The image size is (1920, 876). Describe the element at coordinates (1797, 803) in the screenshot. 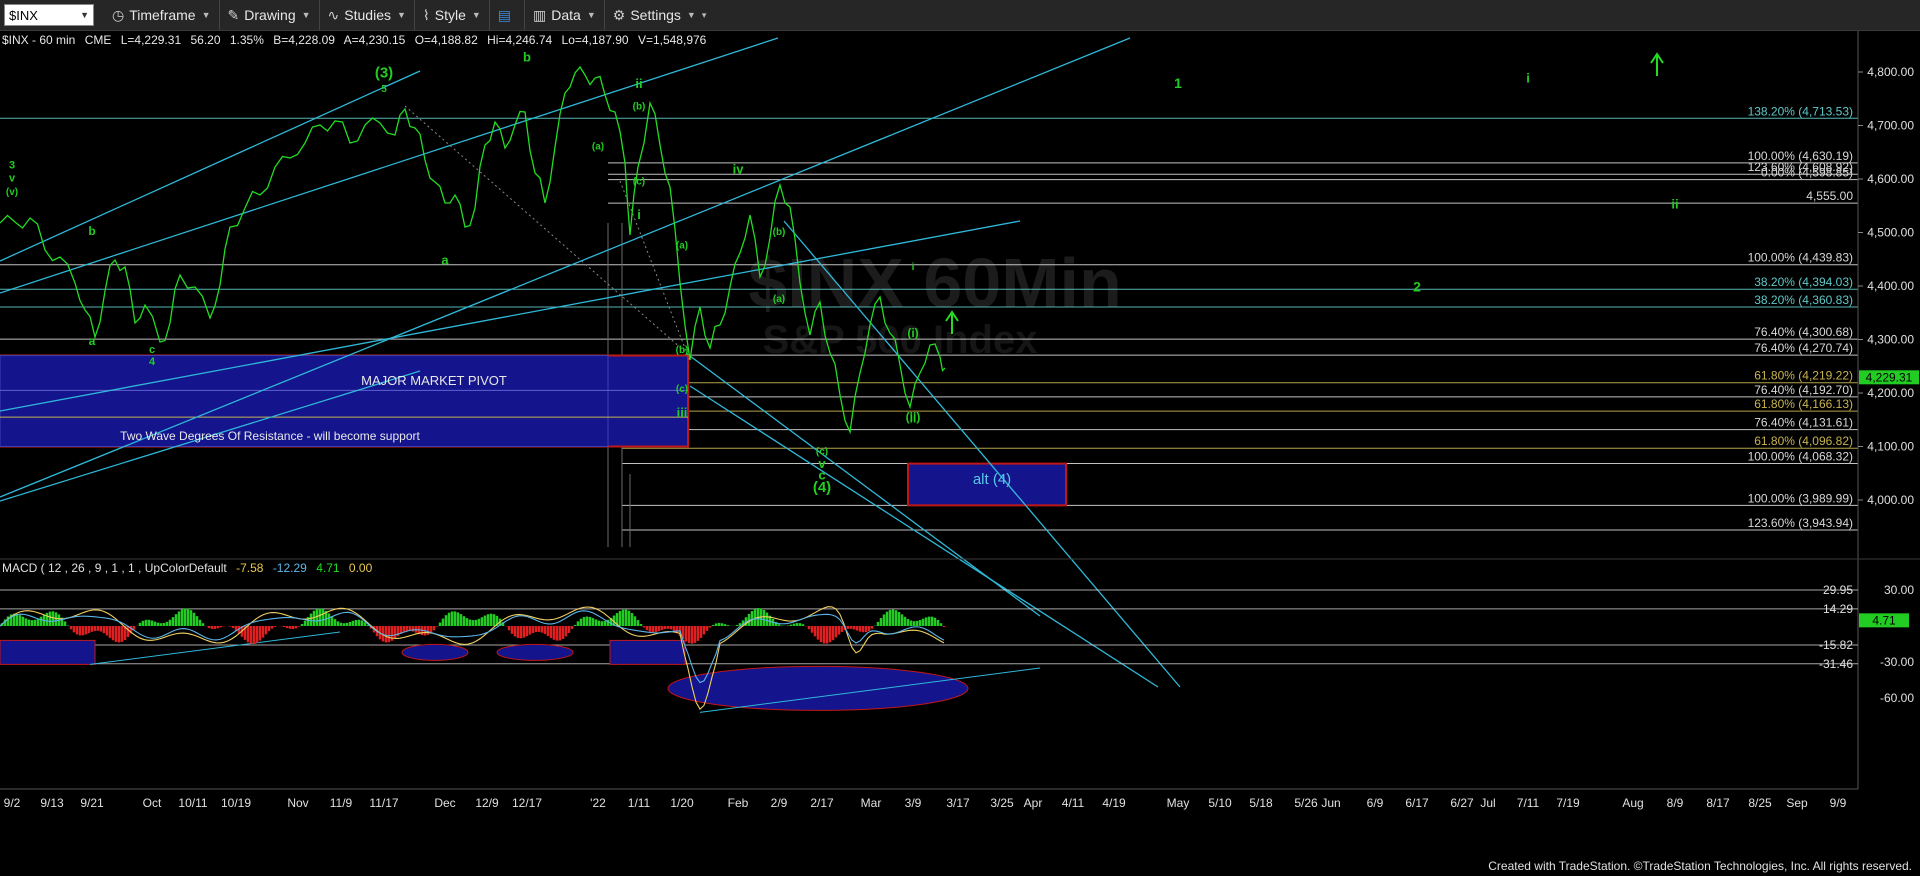

I see `time-tick-label: Sep` at that location.